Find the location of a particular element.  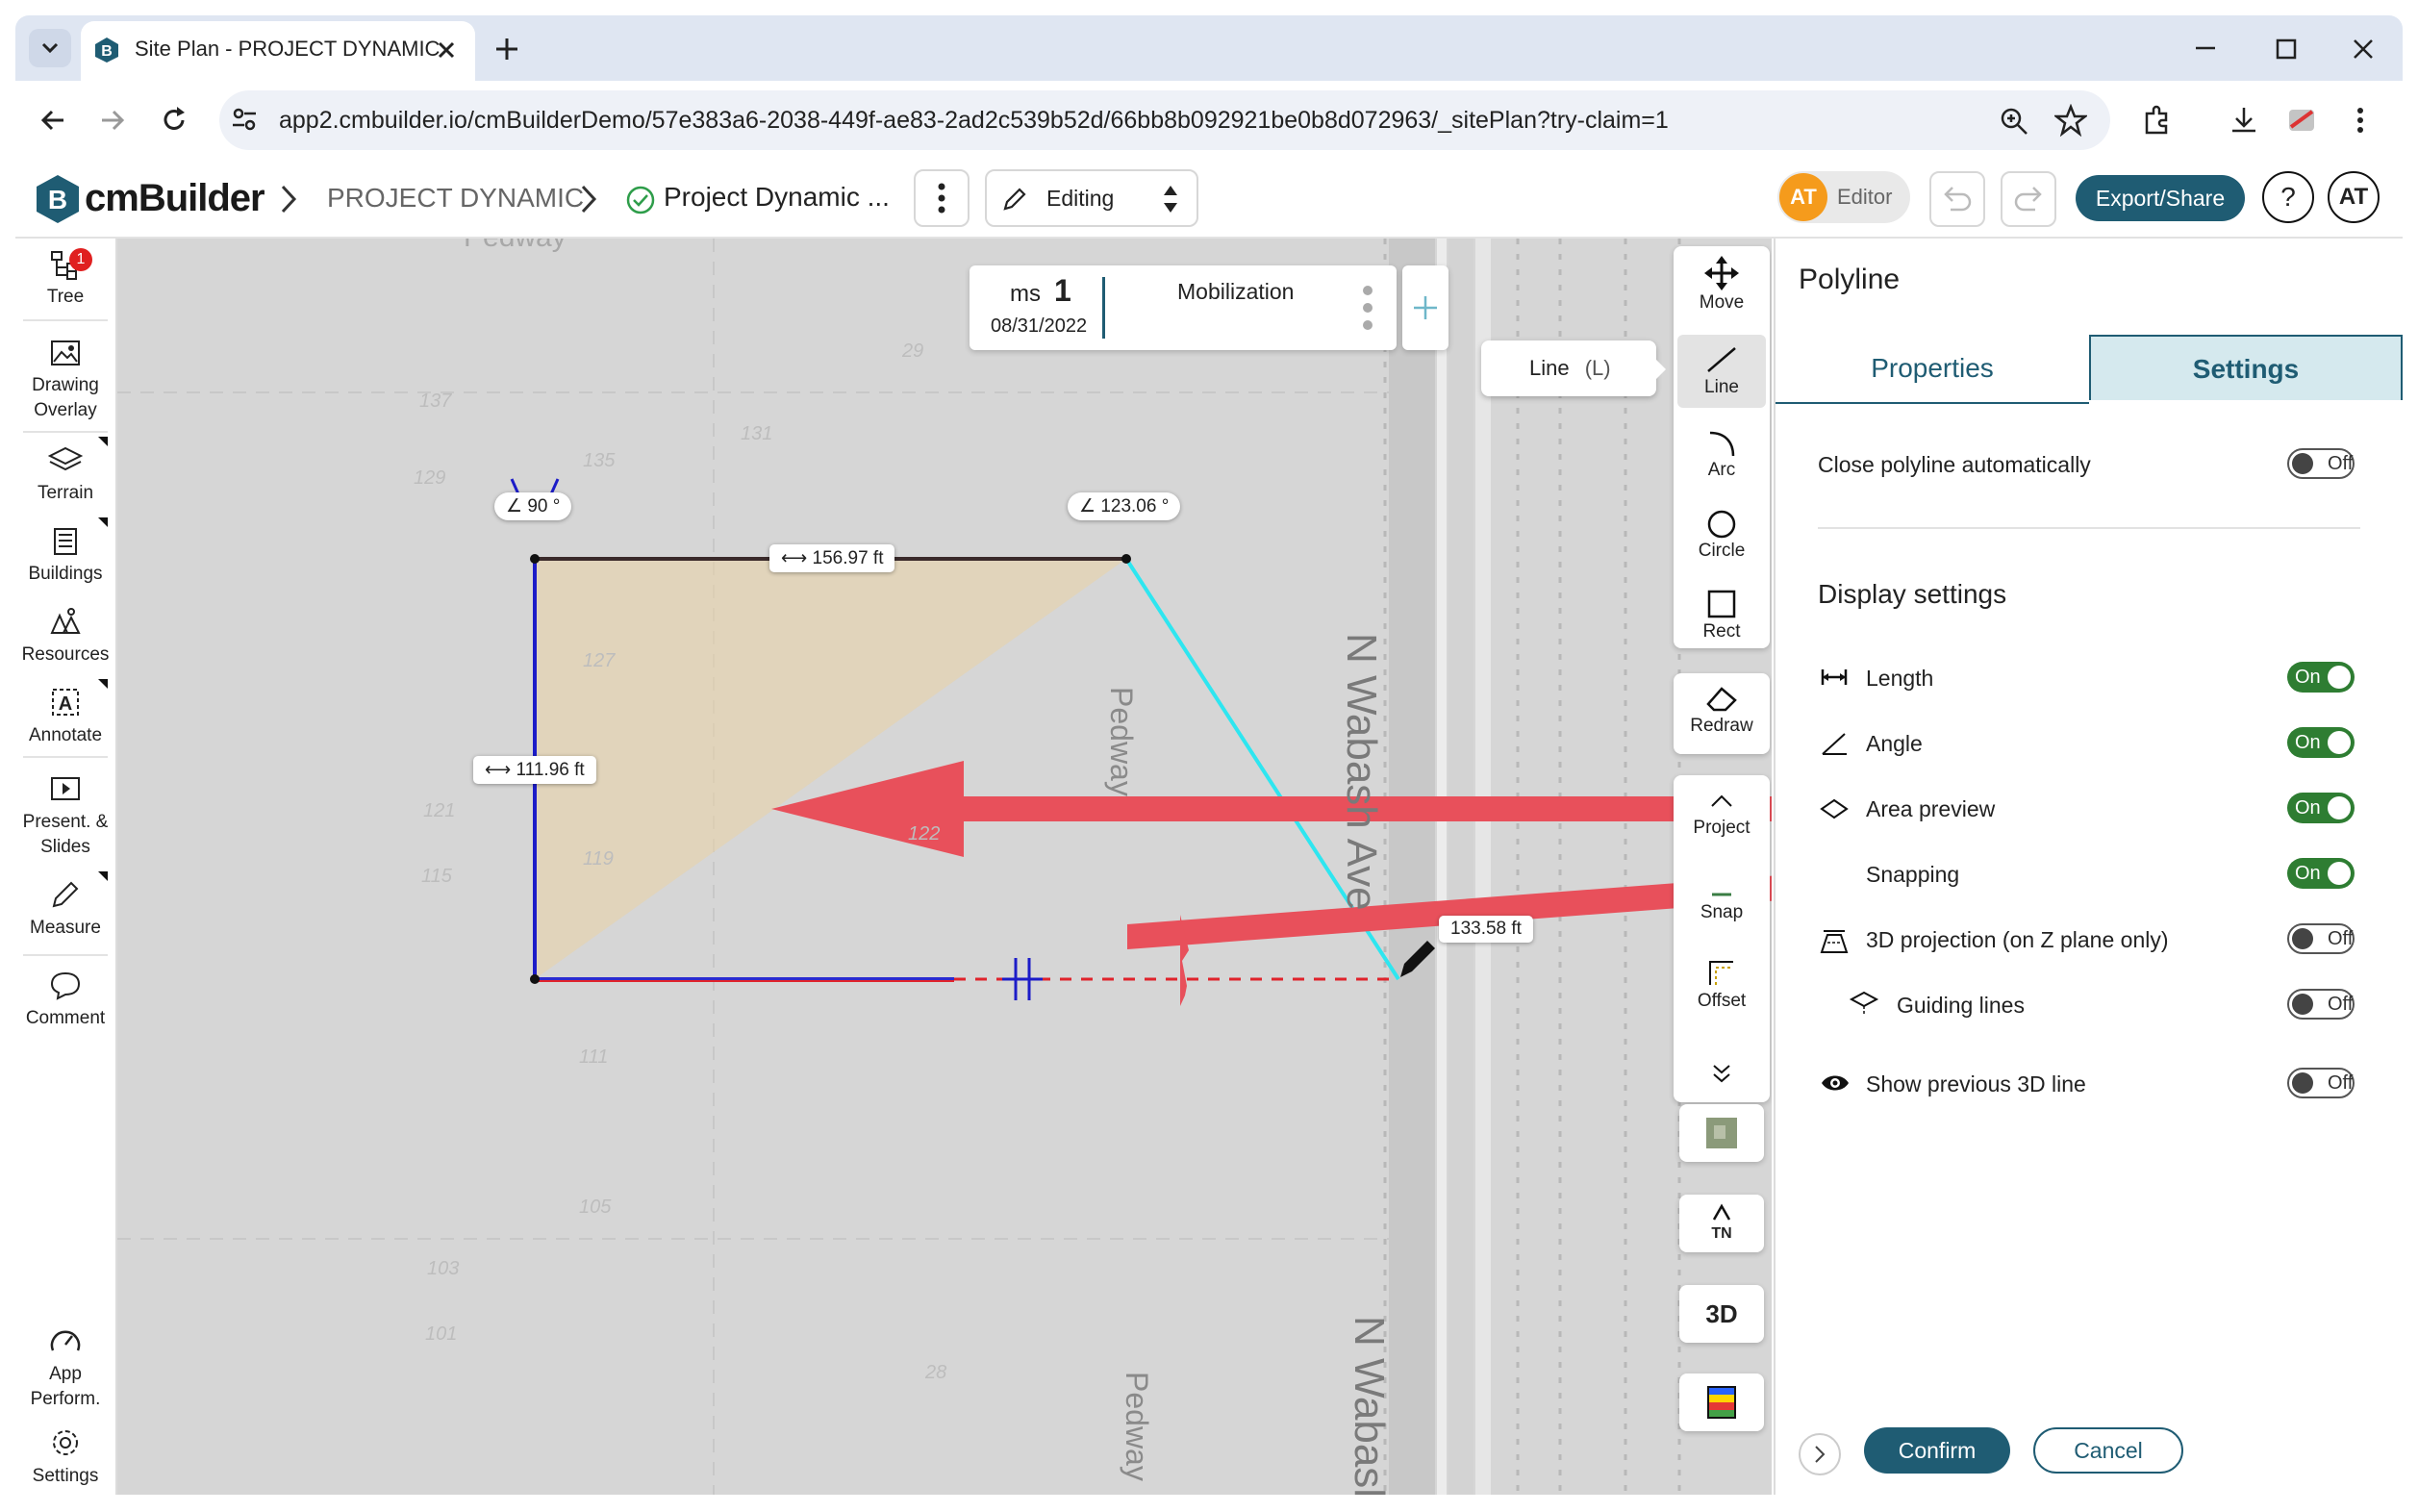

rect-icon is located at coordinates (1721, 604).